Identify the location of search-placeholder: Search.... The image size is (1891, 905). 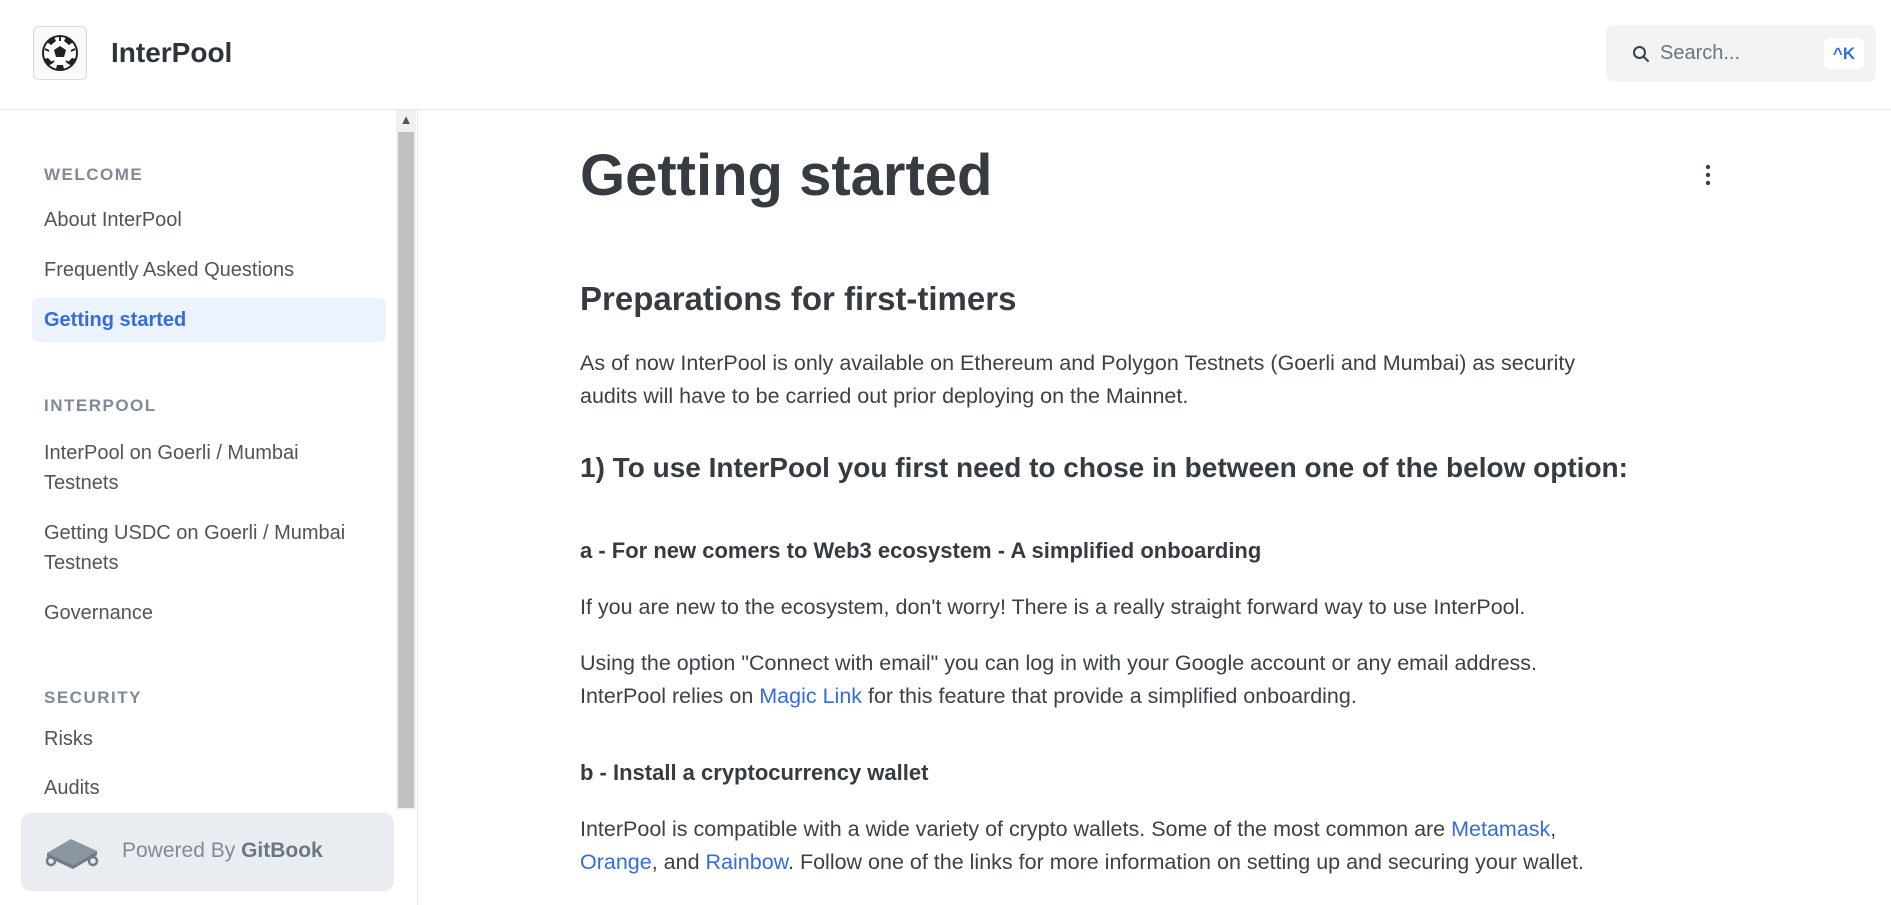
(1700, 53).